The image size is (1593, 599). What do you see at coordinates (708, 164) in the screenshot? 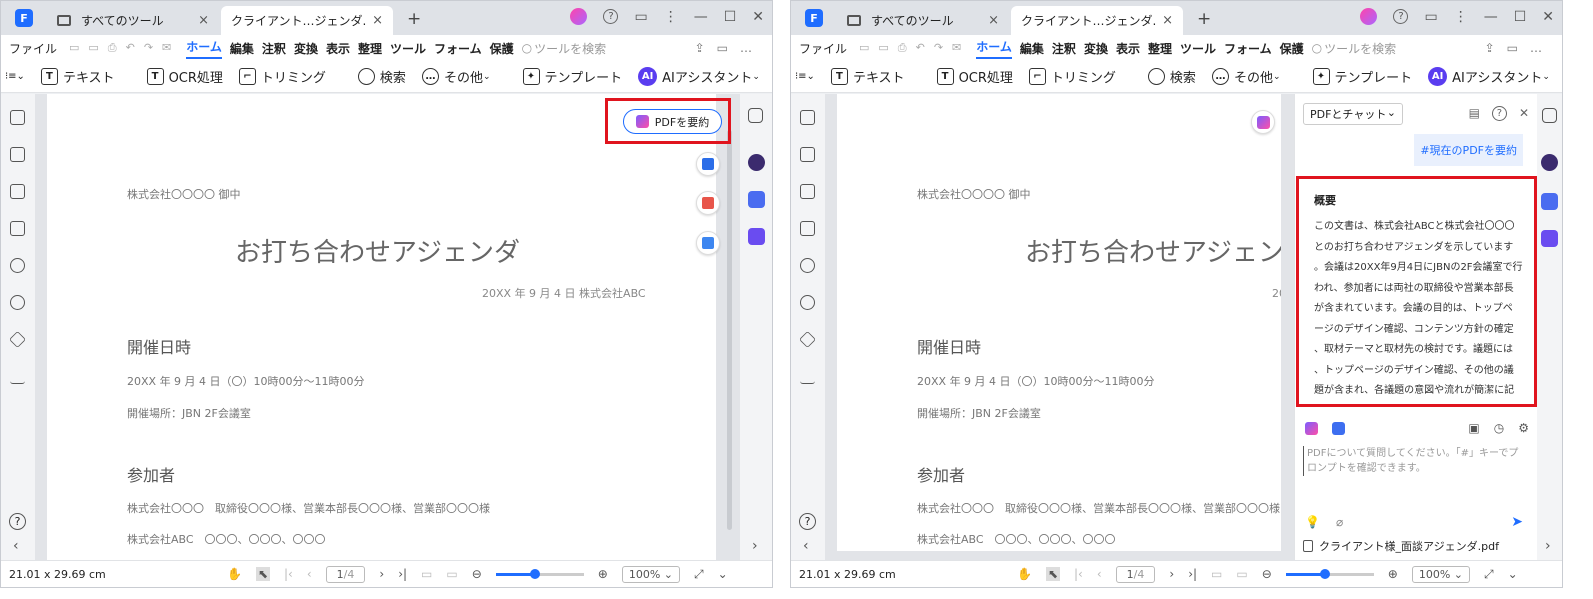
I see `convert-word-icon` at bounding box center [708, 164].